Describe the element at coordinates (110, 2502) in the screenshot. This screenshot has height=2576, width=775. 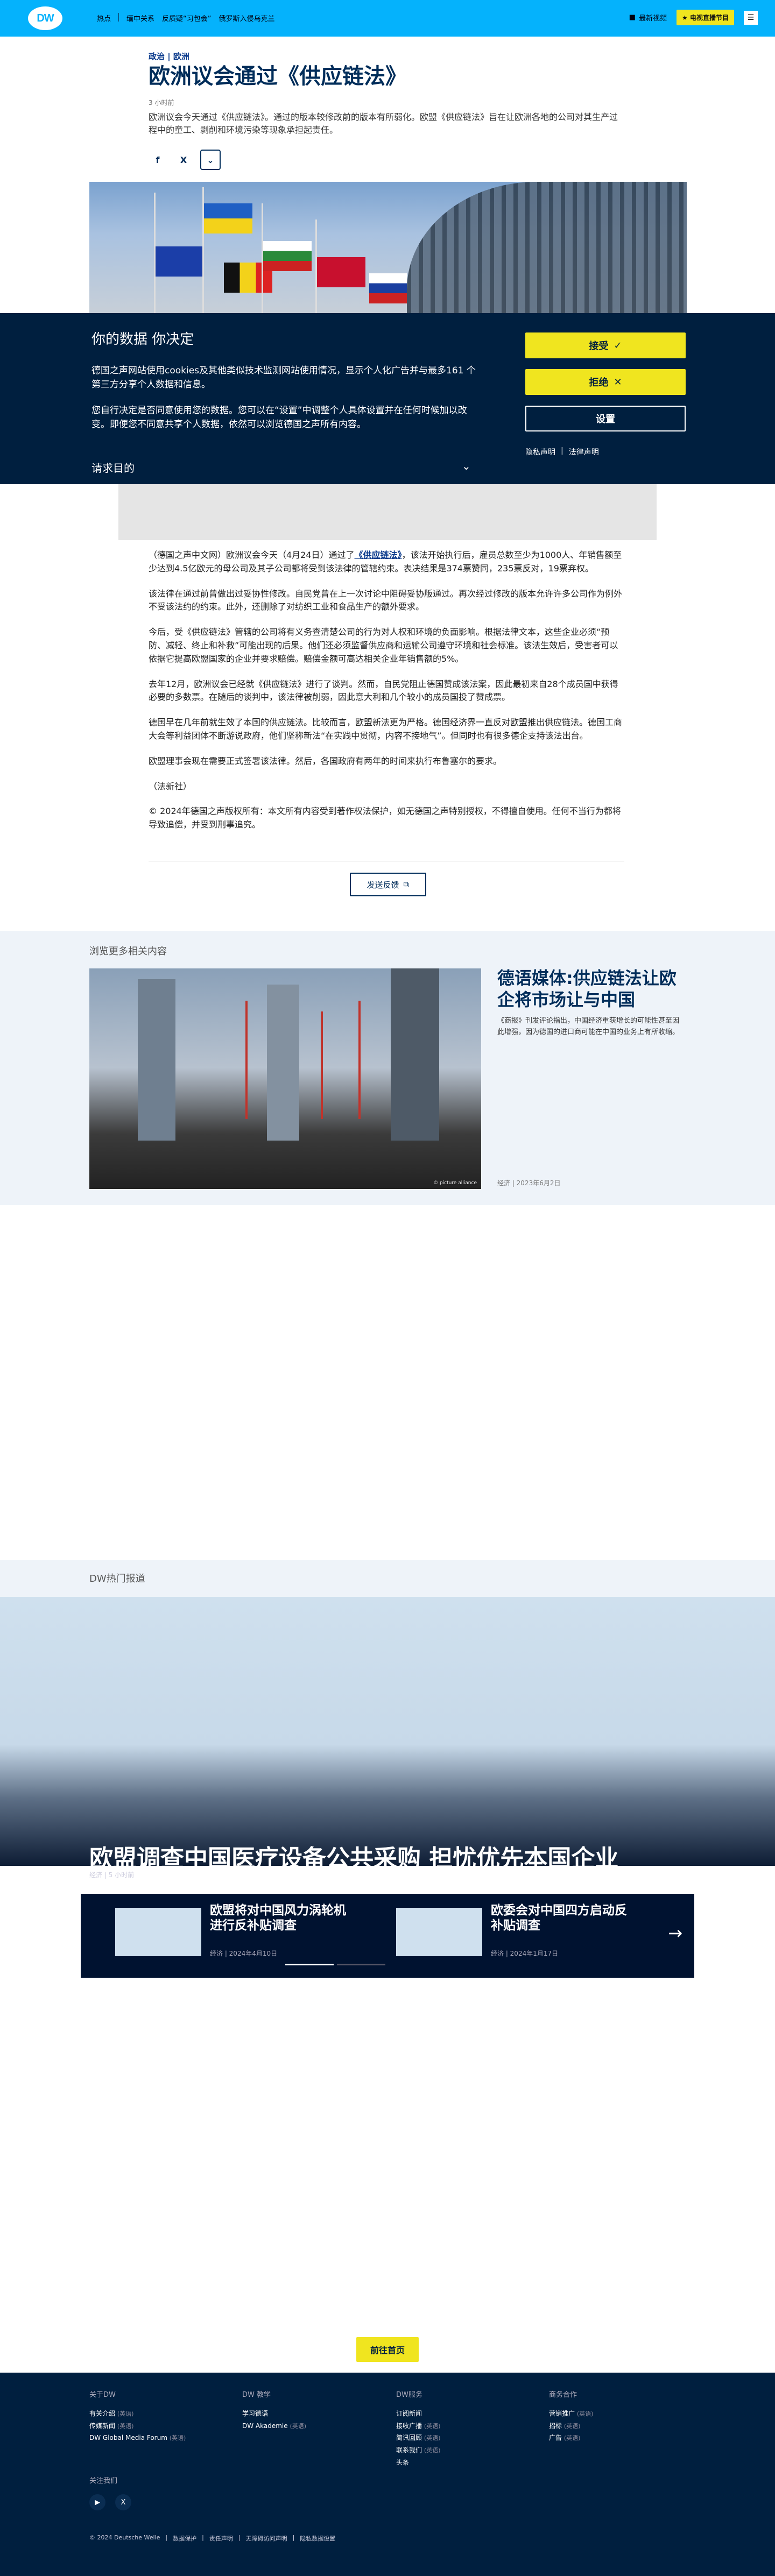
I see `social-links: ▶ X` at that location.